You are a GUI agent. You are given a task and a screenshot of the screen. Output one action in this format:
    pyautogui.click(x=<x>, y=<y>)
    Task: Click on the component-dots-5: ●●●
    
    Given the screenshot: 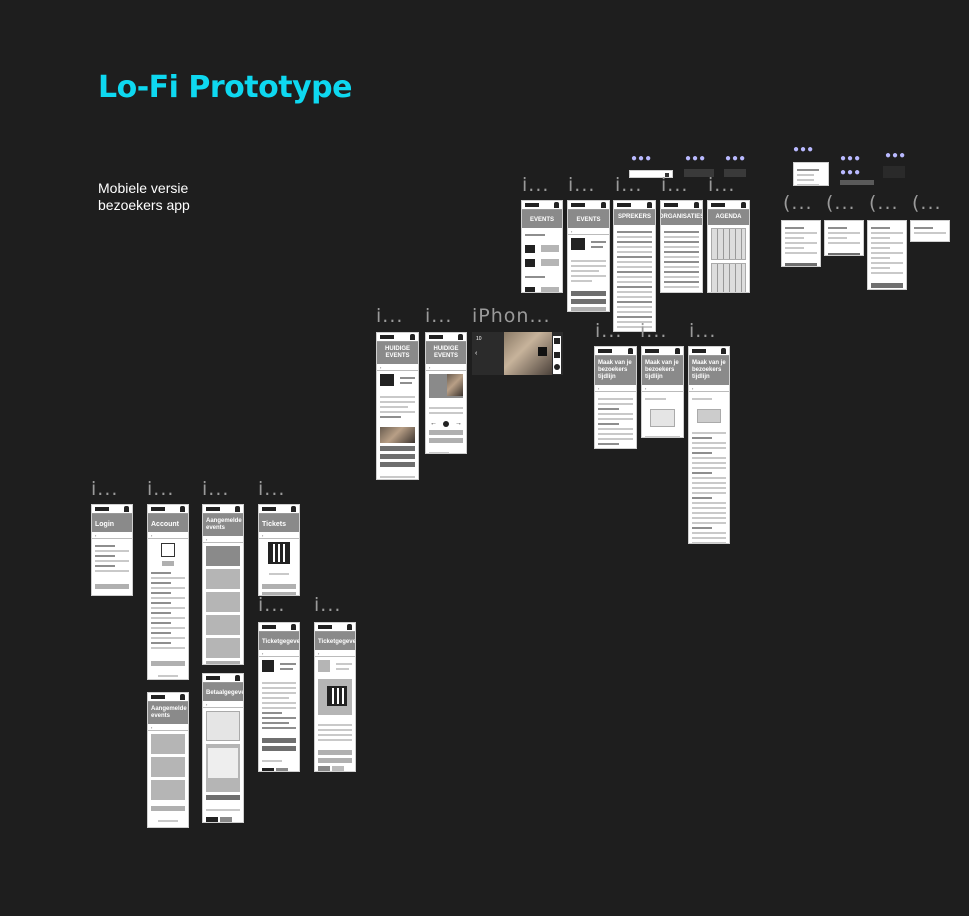 What is the action you would take?
    pyautogui.click(x=851, y=158)
    